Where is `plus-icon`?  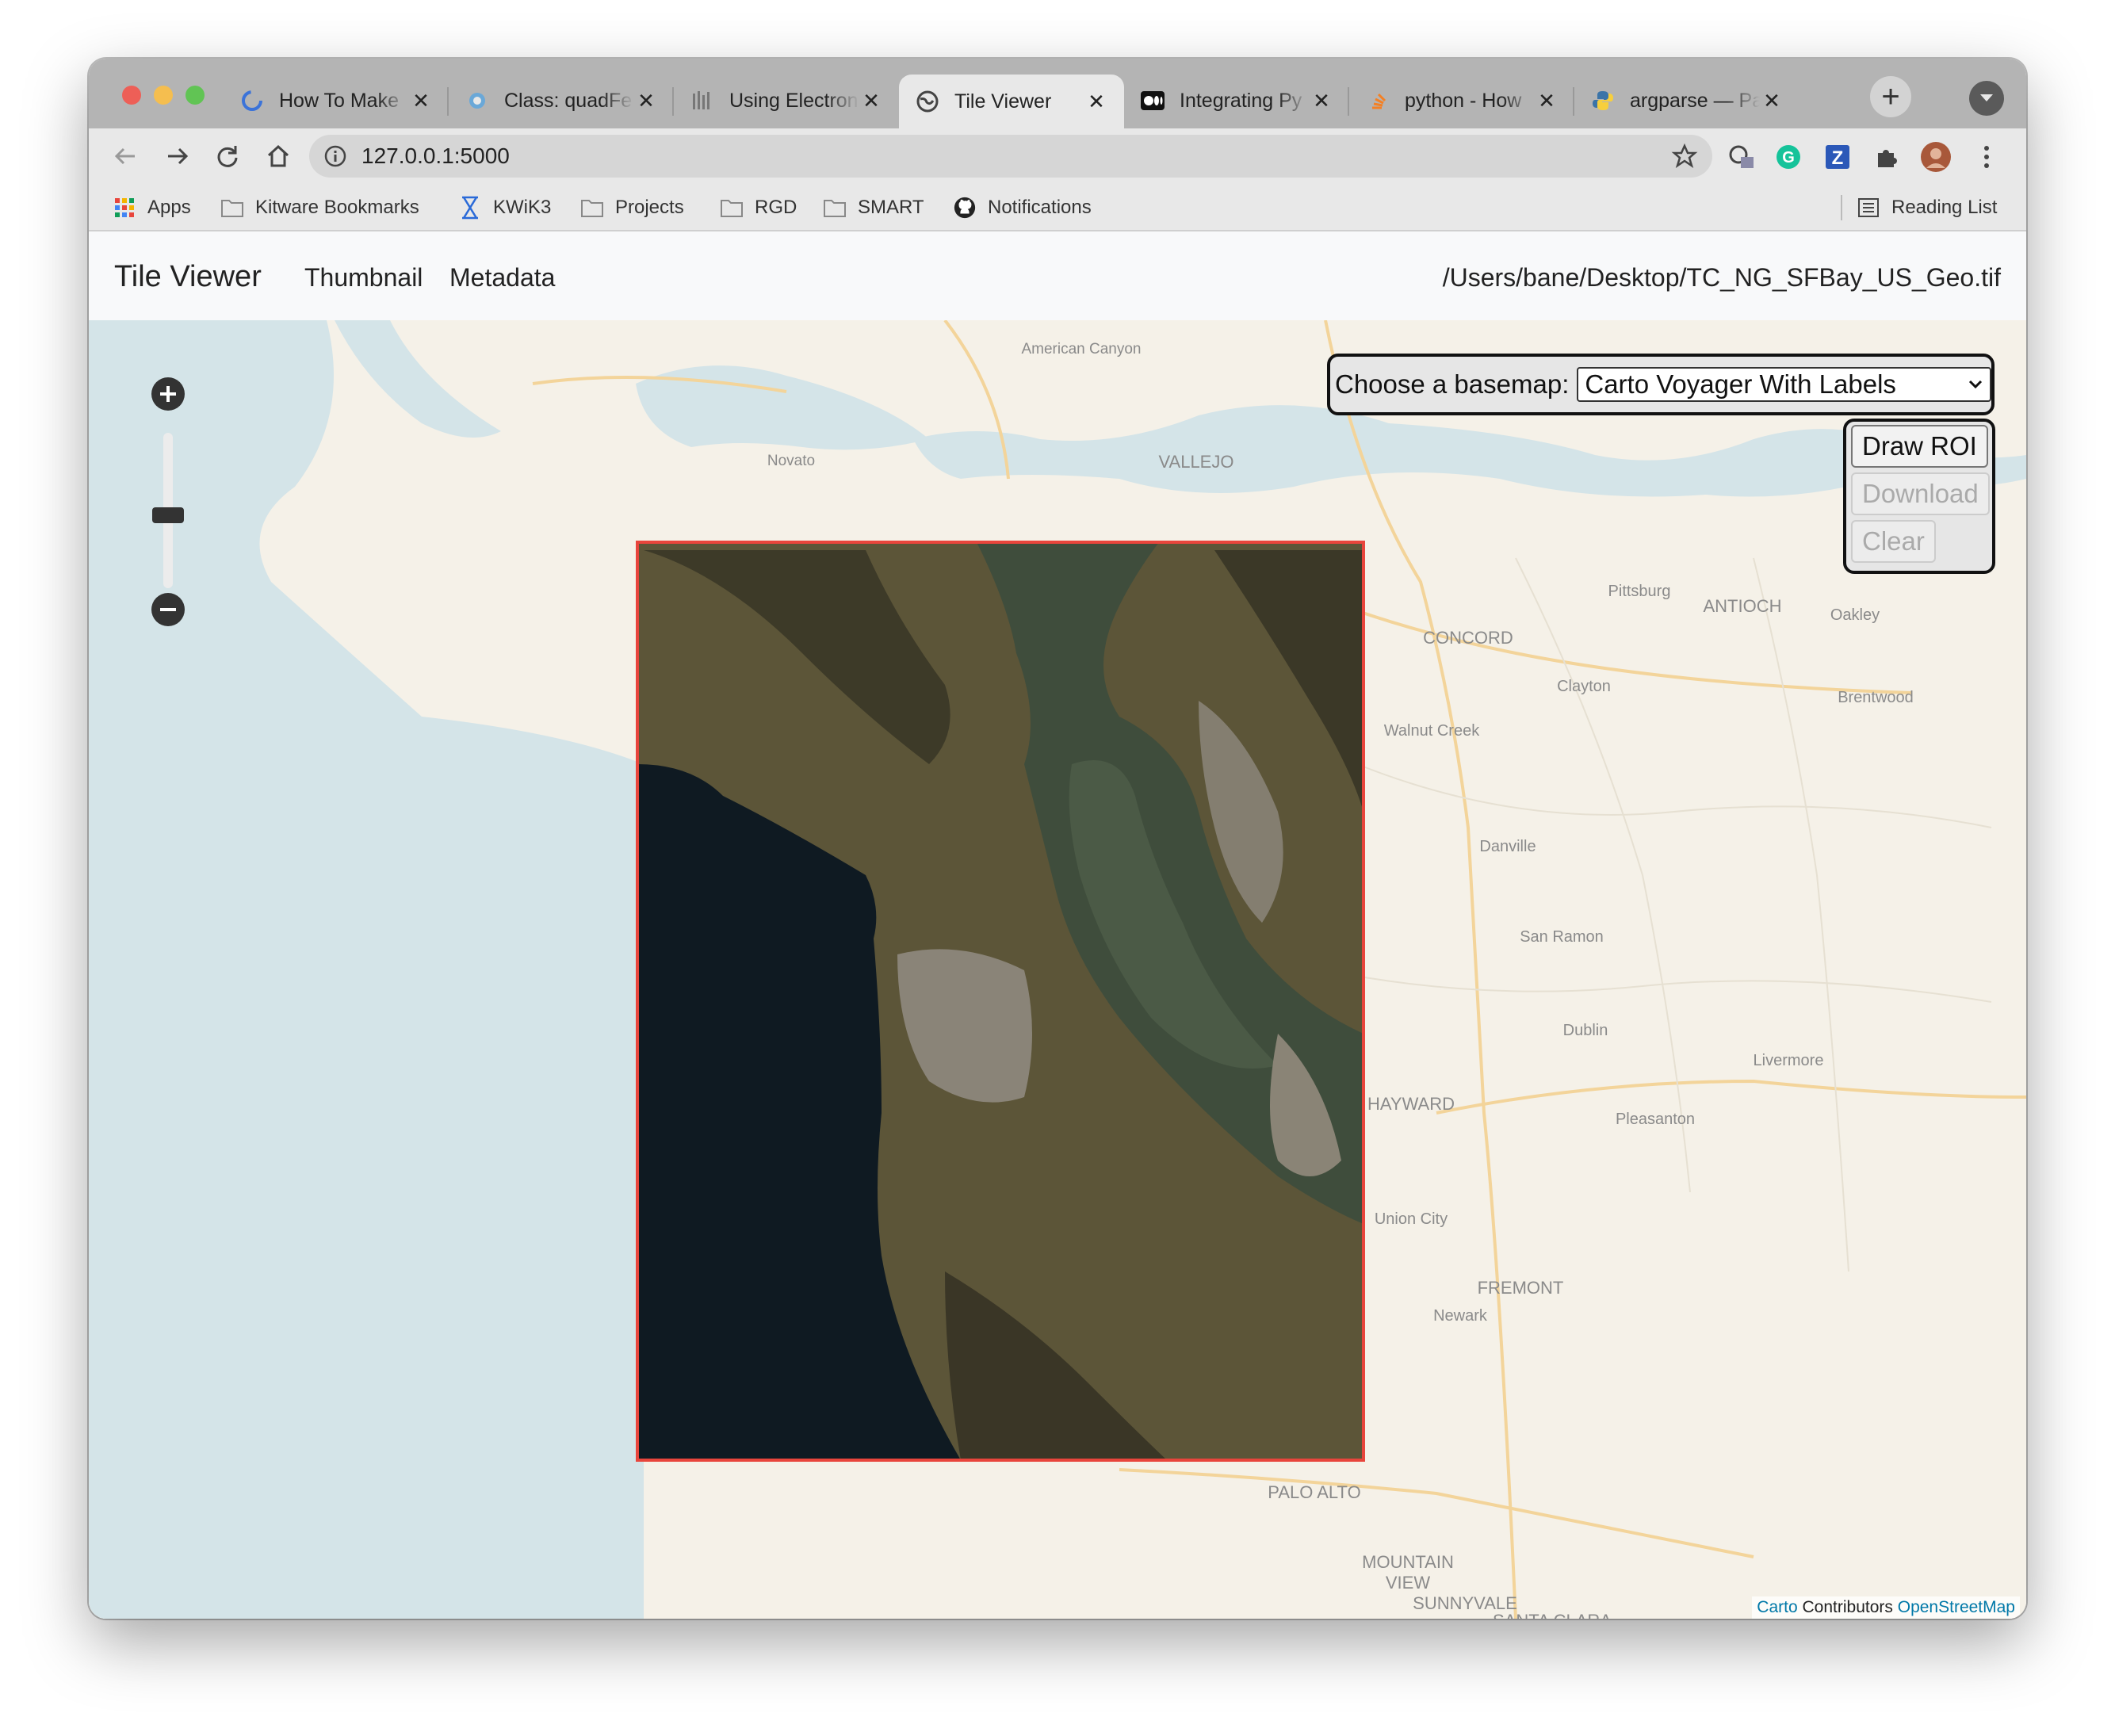 plus-icon is located at coordinates (168, 394).